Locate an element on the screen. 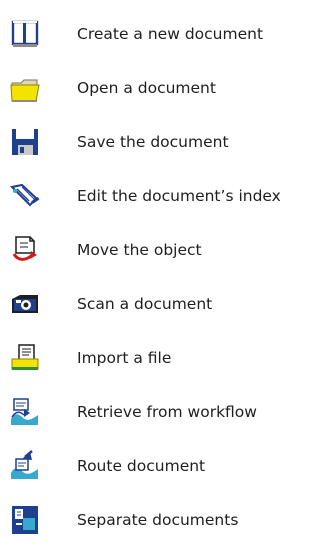 Image resolution: width=336 pixels, height=560 pixels. legend-item-open-document: Open a document is located at coordinates (171, 88).